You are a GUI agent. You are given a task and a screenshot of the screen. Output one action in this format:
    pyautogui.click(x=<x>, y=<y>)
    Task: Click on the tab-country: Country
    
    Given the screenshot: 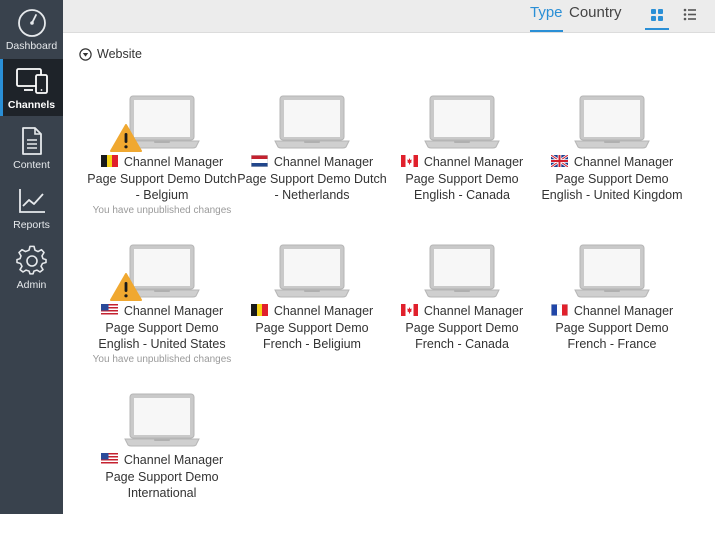 What is the action you would take?
    pyautogui.click(x=595, y=18)
    